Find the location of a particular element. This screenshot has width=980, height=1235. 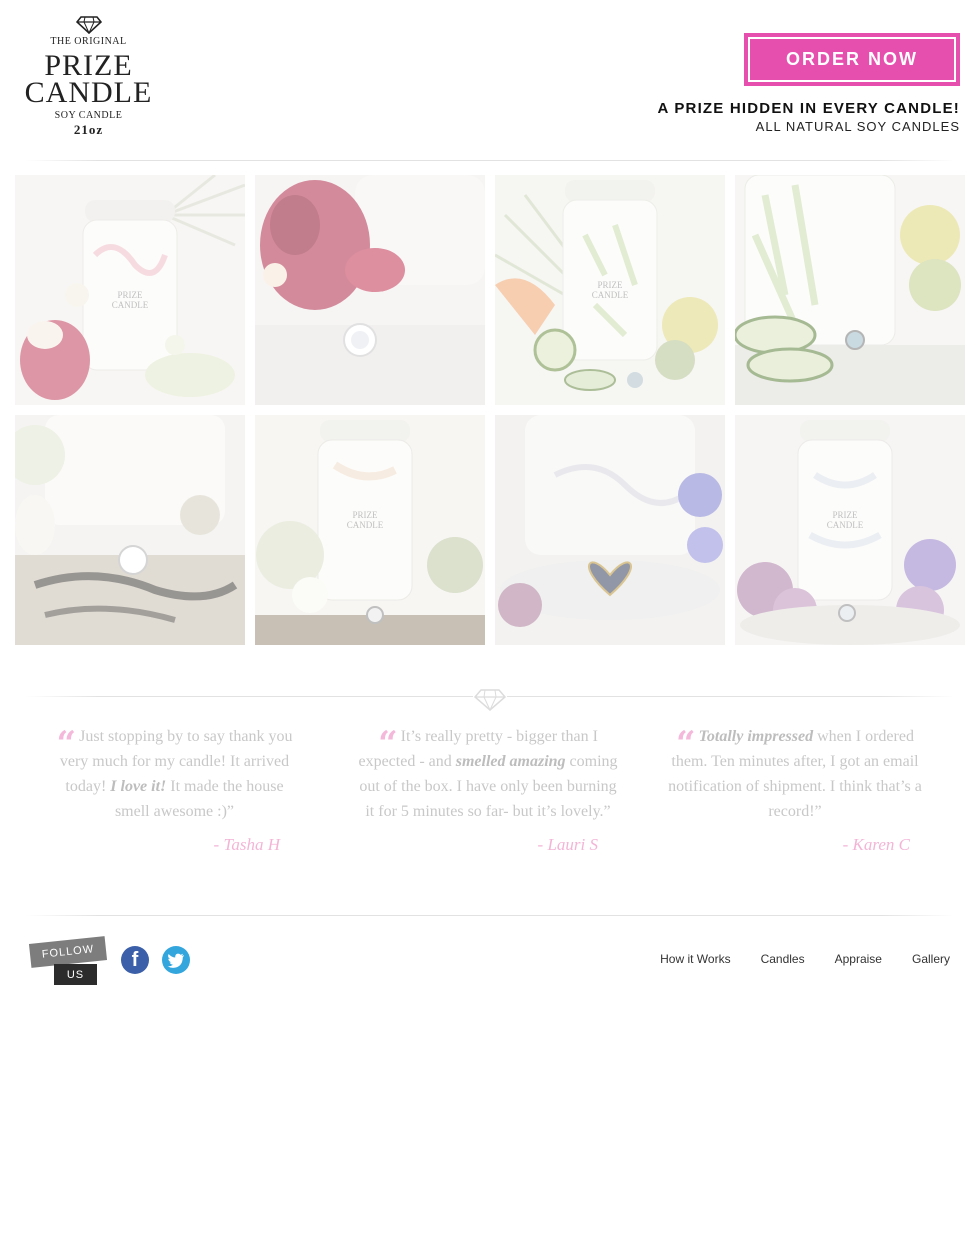

logo-word-candle: CANDLE is located at coordinates (88, 92).